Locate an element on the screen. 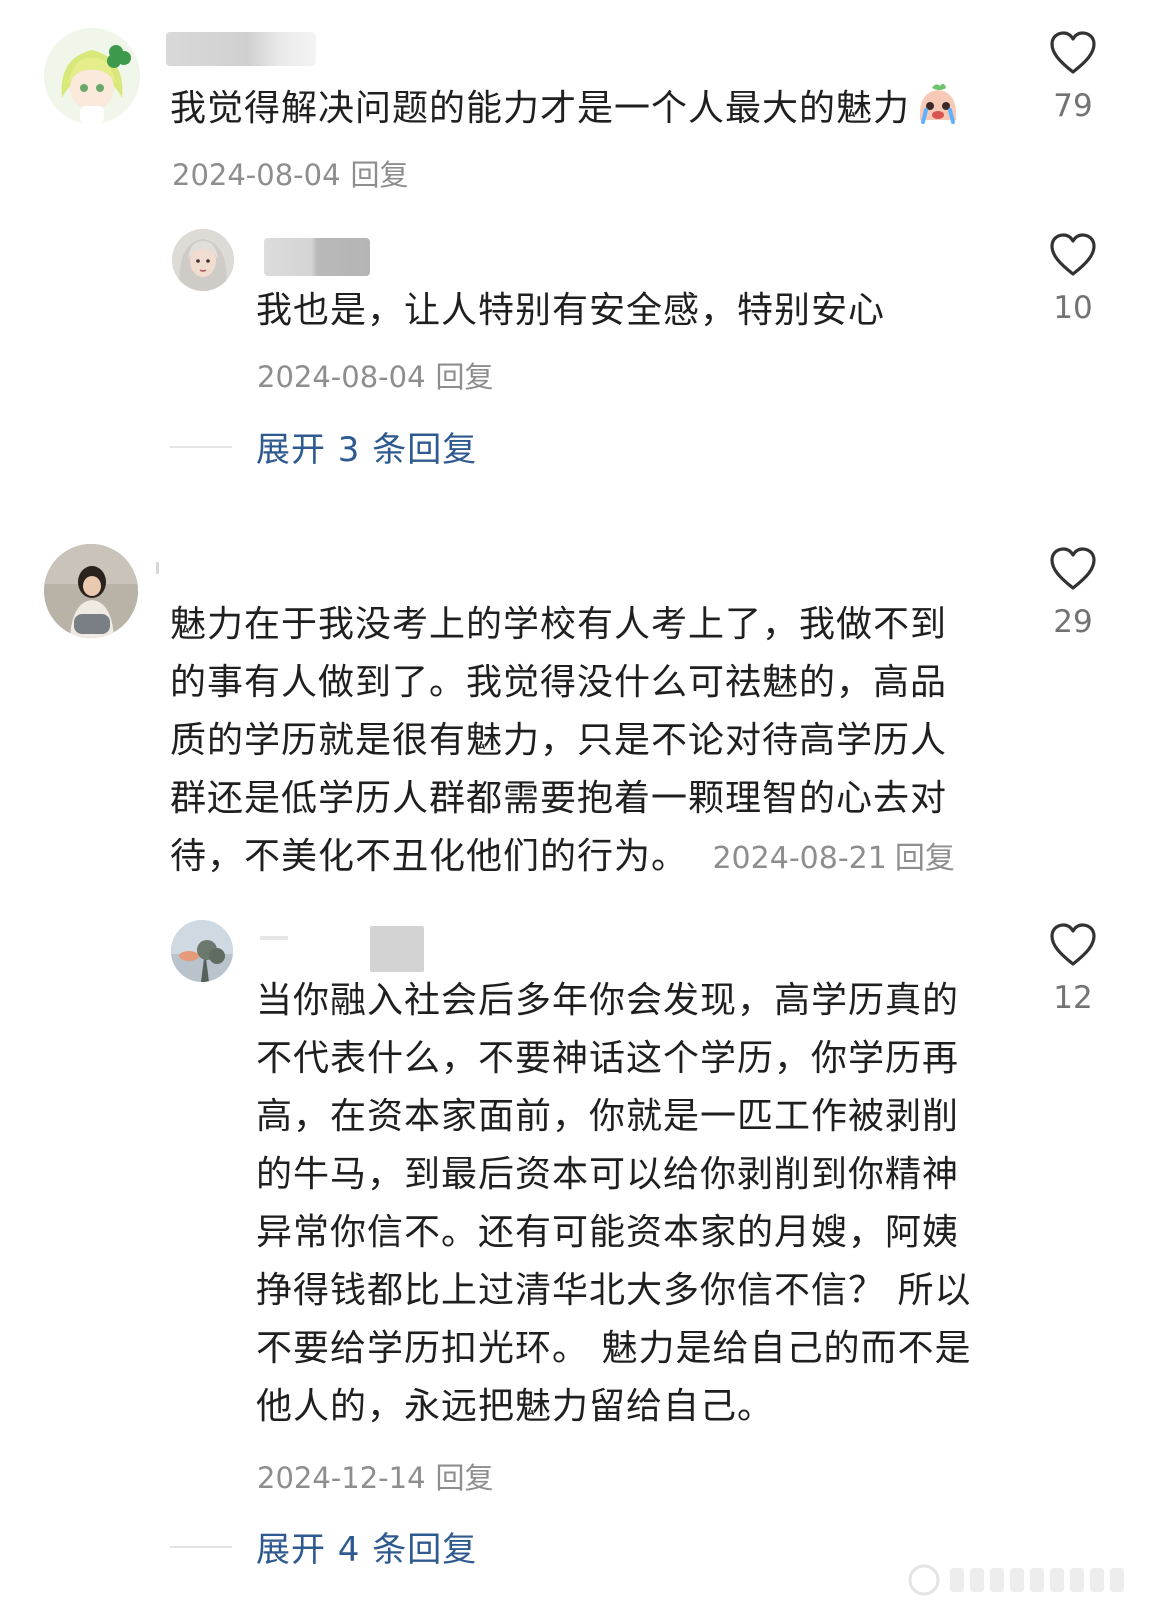 Image resolution: width=1170 pixels, height=1606 pixels. reply-date: 2024-12-14 is located at coordinates (341, 1478).